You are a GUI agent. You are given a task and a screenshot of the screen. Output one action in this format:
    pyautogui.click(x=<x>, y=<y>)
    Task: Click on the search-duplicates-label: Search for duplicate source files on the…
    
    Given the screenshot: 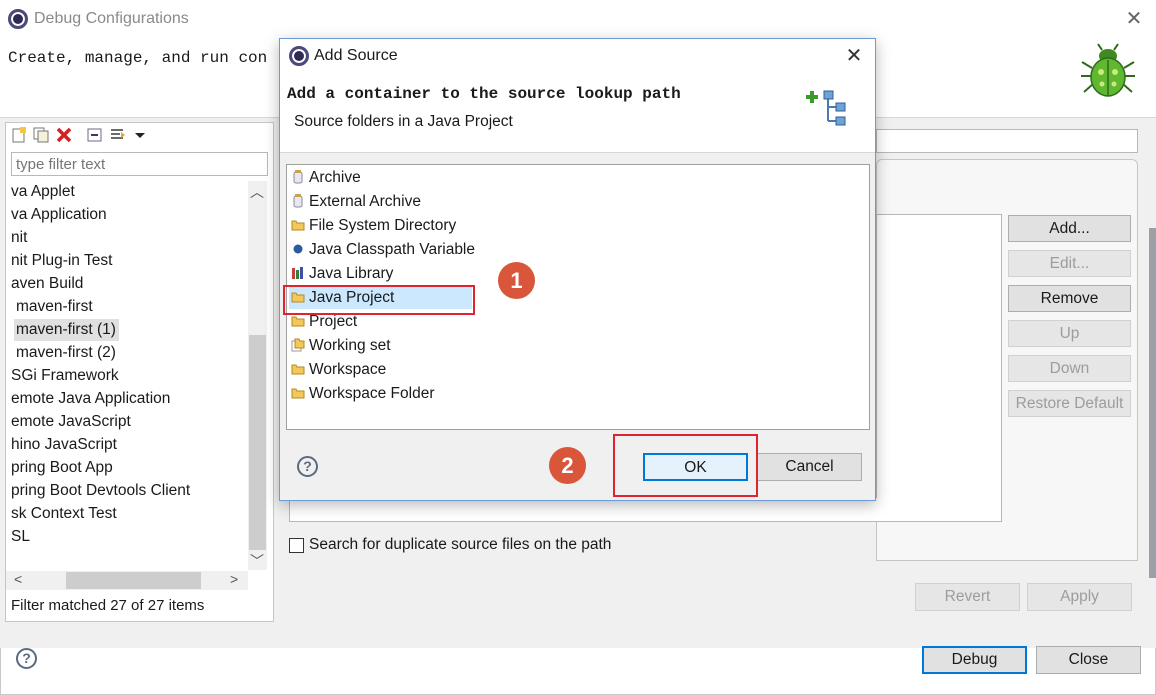 What is the action you would take?
    pyautogui.click(x=460, y=544)
    